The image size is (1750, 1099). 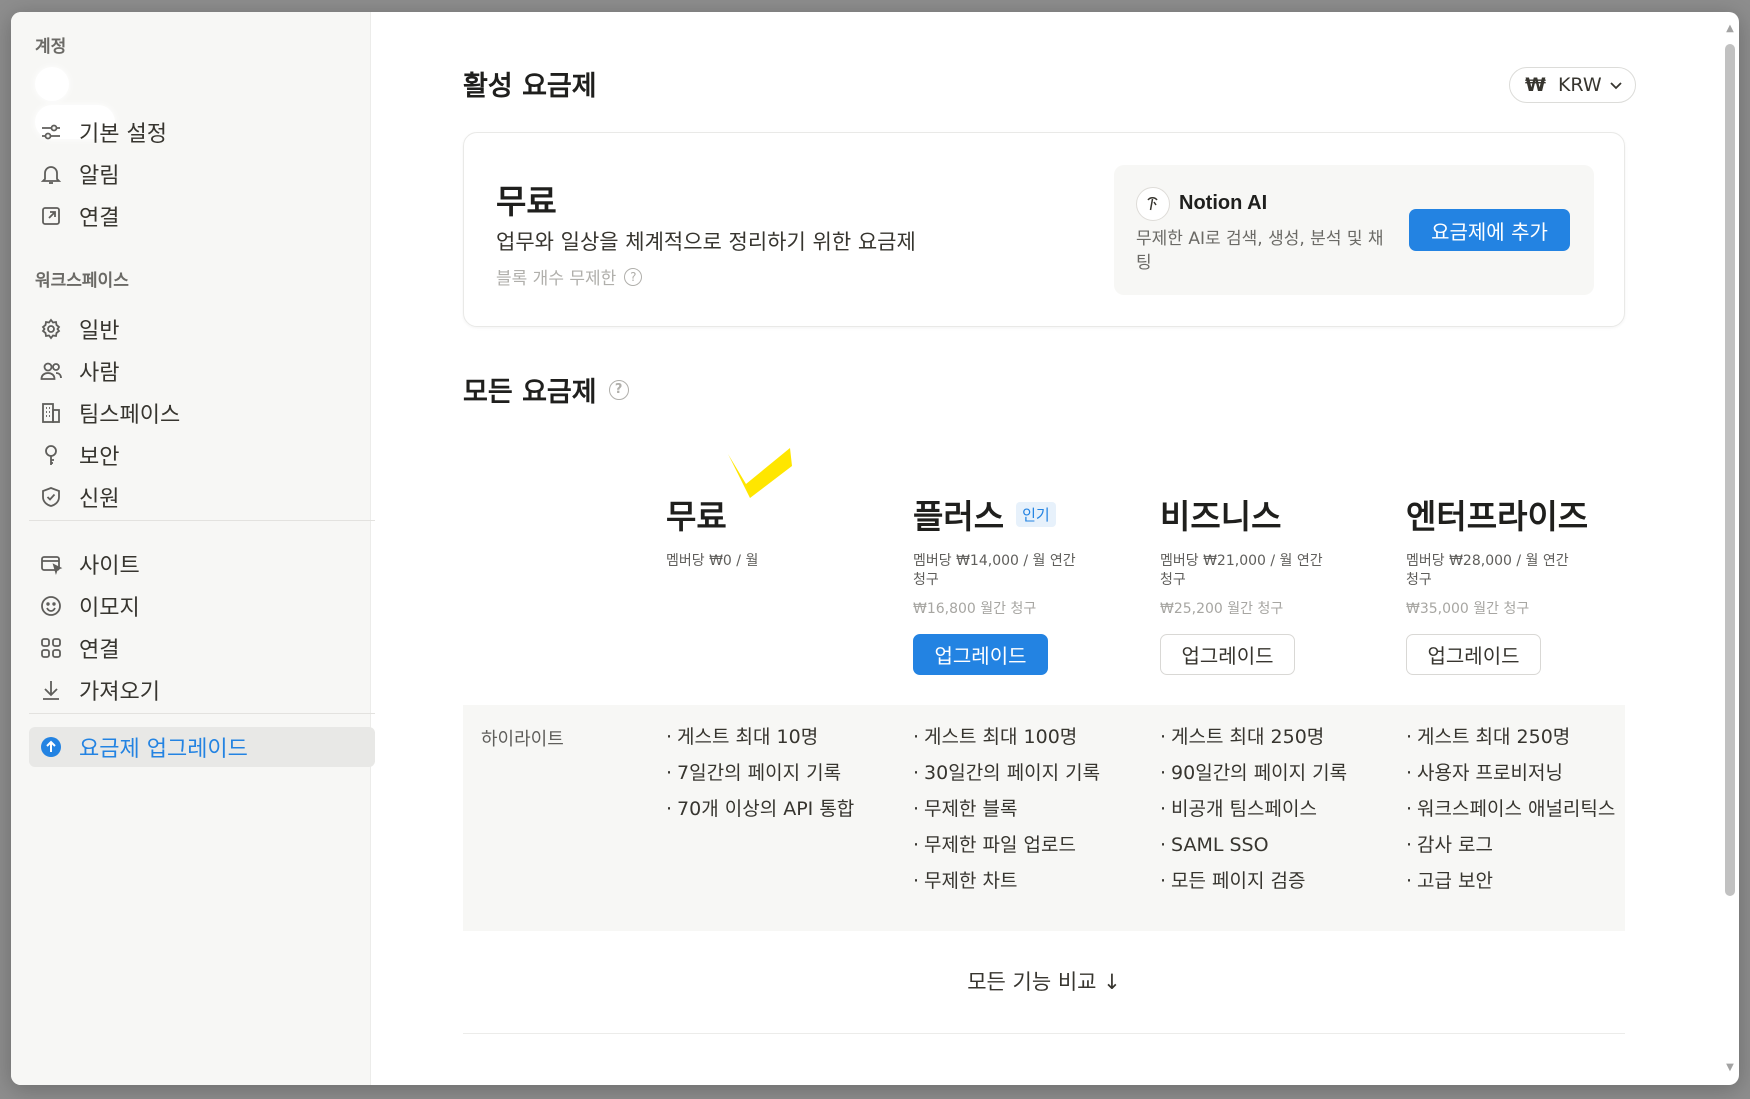 What do you see at coordinates (994, 570) in the screenshot?
I see `plan-price: 멤버당 ₩14,000 / 월 연간 청구` at bounding box center [994, 570].